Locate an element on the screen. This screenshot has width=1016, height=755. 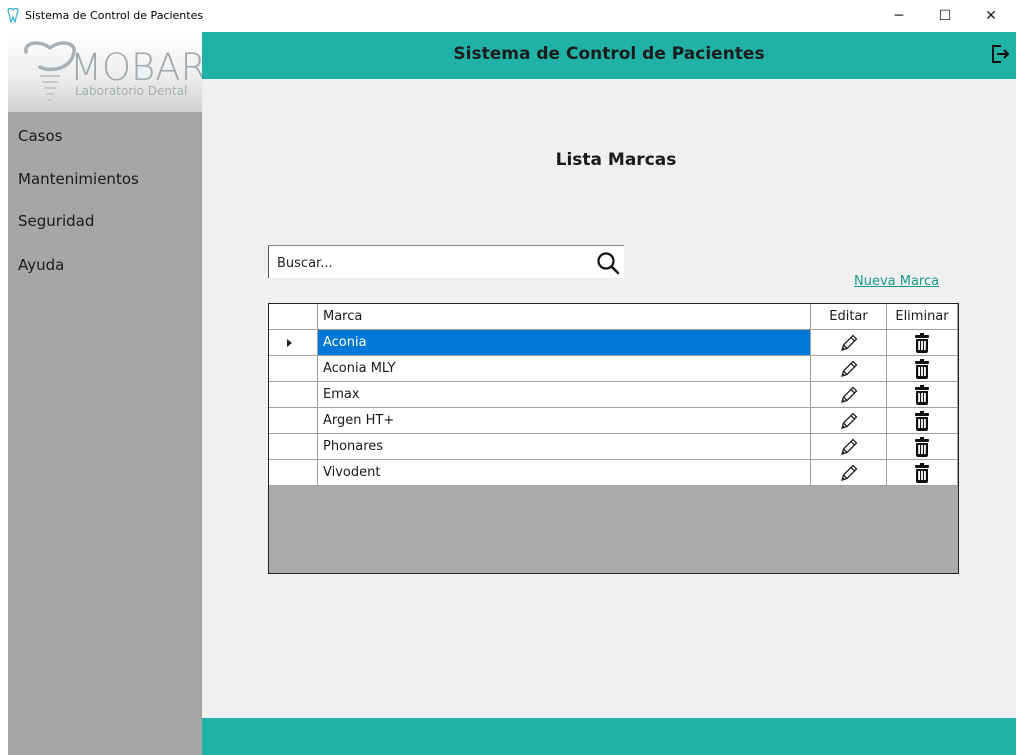
sidebar-item-seguridad: Seguridad is located at coordinates (56, 221).